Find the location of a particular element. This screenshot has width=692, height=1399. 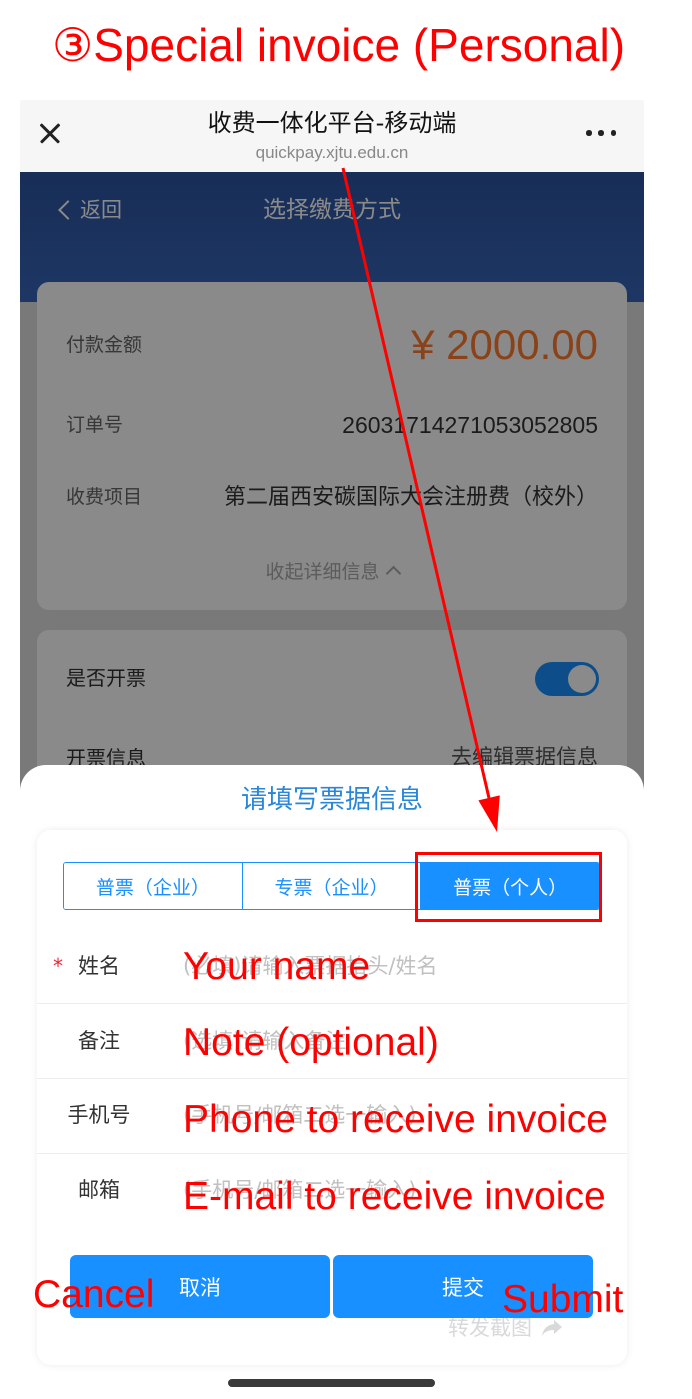

tab-normal-company: 普票（企业） is located at coordinates (153, 886).